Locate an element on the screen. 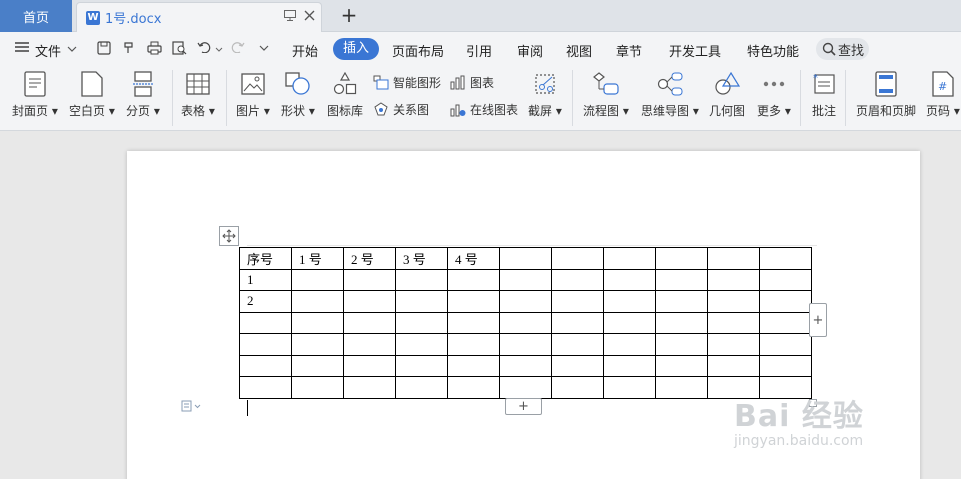 This screenshot has height=479, width=961. table-move-handle is located at coordinates (229, 236).